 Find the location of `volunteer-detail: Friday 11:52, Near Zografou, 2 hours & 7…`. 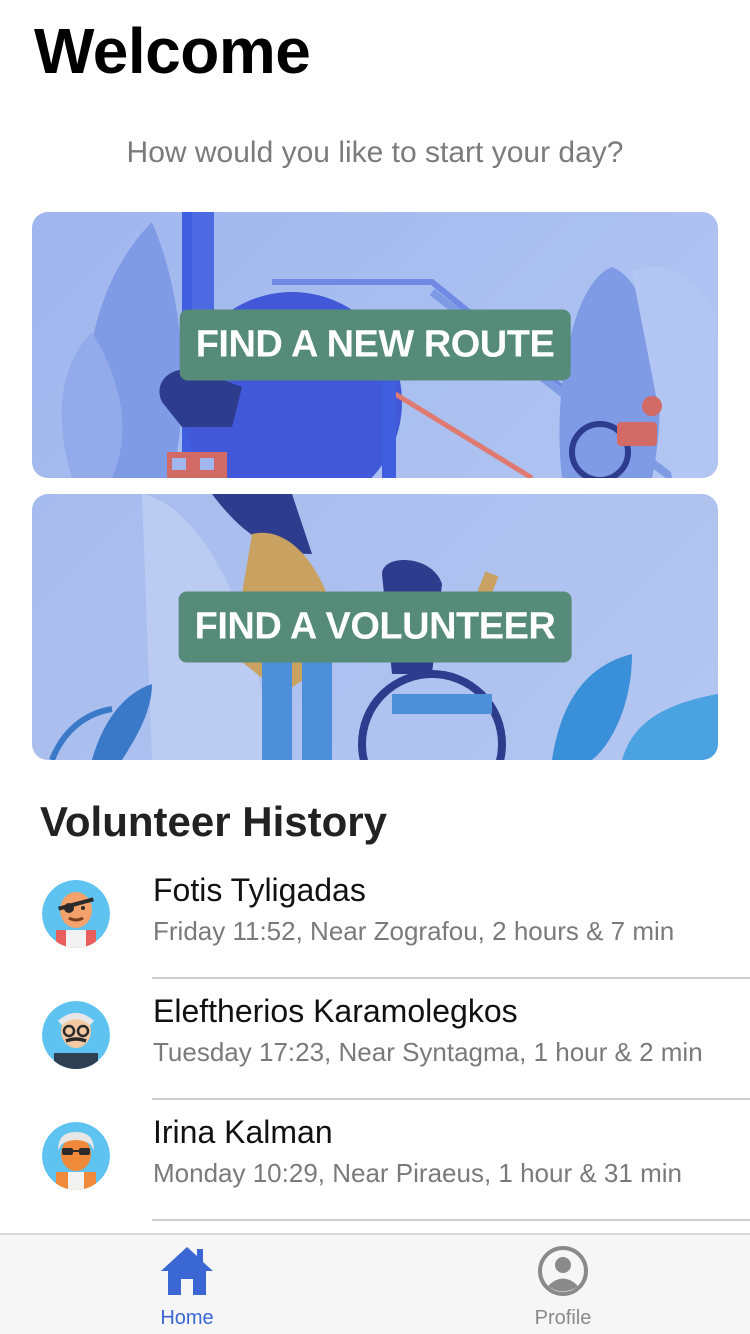

volunteer-detail: Friday 11:52, Near Zografou, 2 hours & 7… is located at coordinates (414, 931).